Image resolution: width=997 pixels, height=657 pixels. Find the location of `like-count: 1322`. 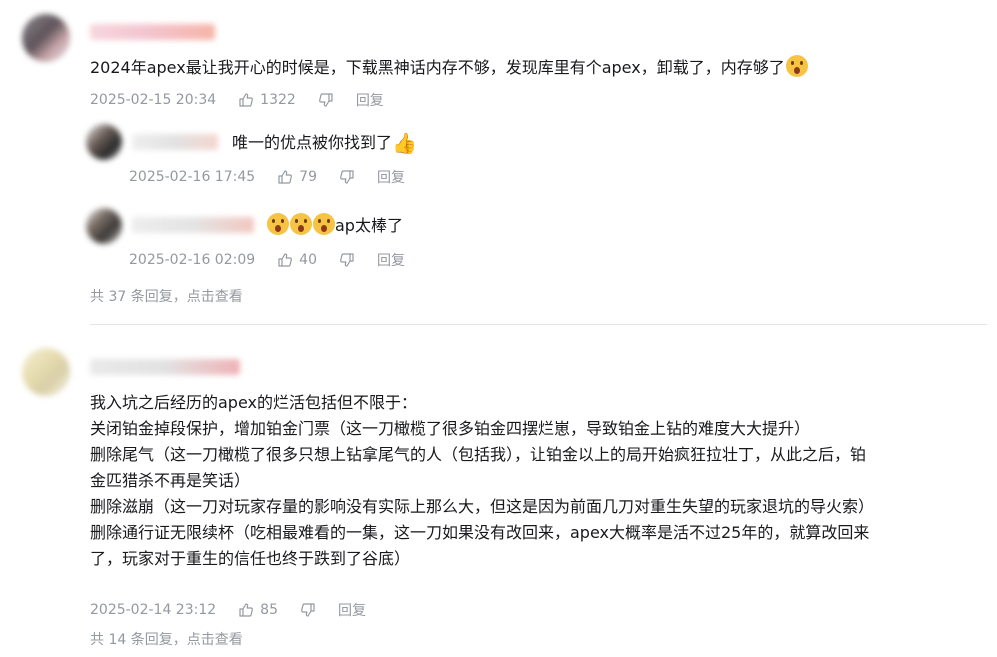

like-count: 1322 is located at coordinates (278, 100).